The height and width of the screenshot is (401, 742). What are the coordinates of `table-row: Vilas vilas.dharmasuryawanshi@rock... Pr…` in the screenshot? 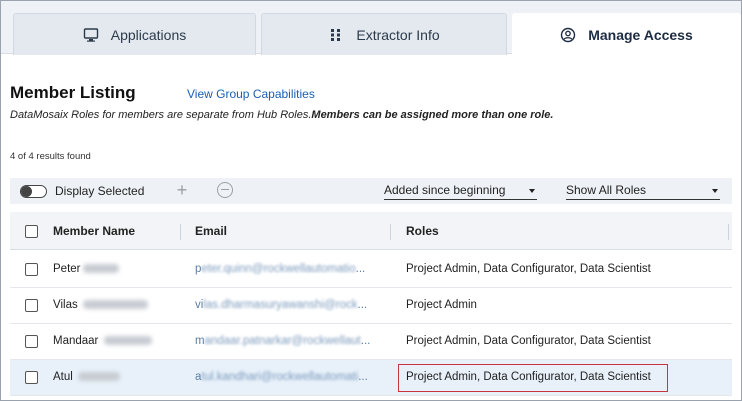 It's located at (371, 306).